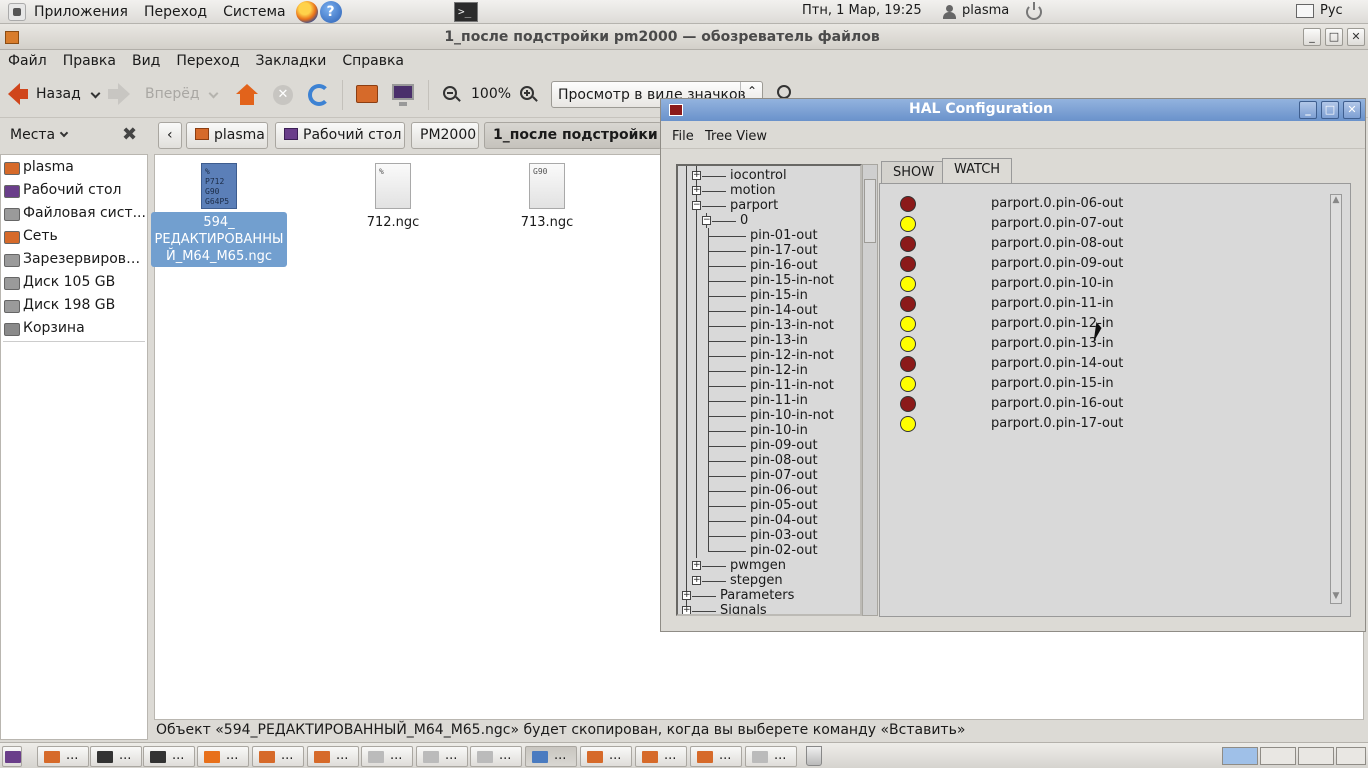 The width and height of the screenshot is (1368, 768). Describe the element at coordinates (1052, 383) in the screenshot. I see `watch-pin-name: parport.0.pin-15-in` at that location.